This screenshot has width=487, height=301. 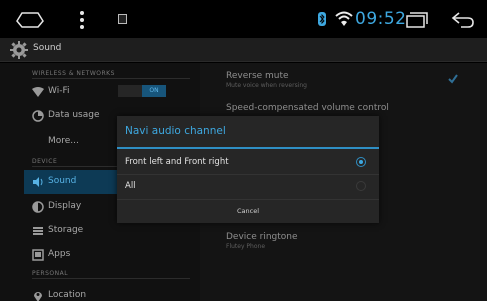 I want to click on recent-apps-icon, so click(x=417, y=20).